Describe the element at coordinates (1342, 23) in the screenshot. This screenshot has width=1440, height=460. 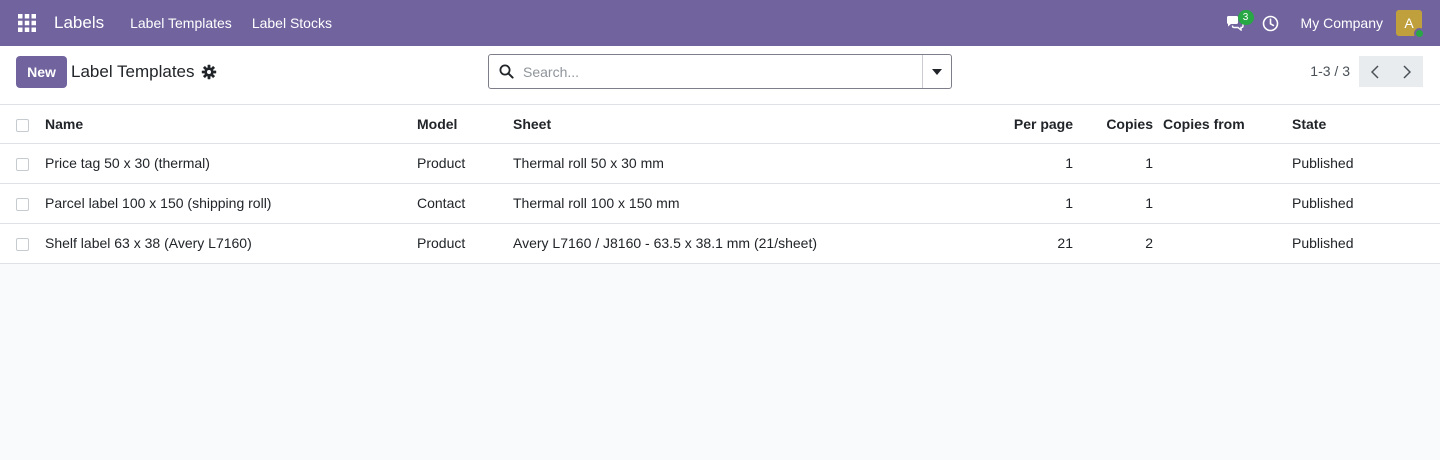
I see `company-switcher: My Company` at that location.